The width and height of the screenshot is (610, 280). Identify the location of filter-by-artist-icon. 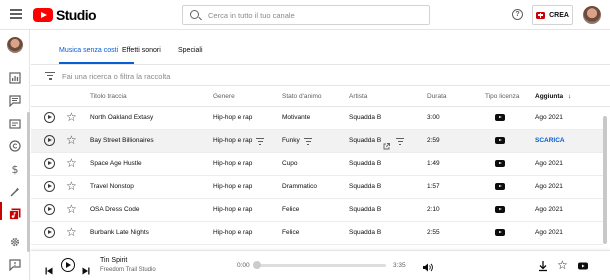
(400, 141).